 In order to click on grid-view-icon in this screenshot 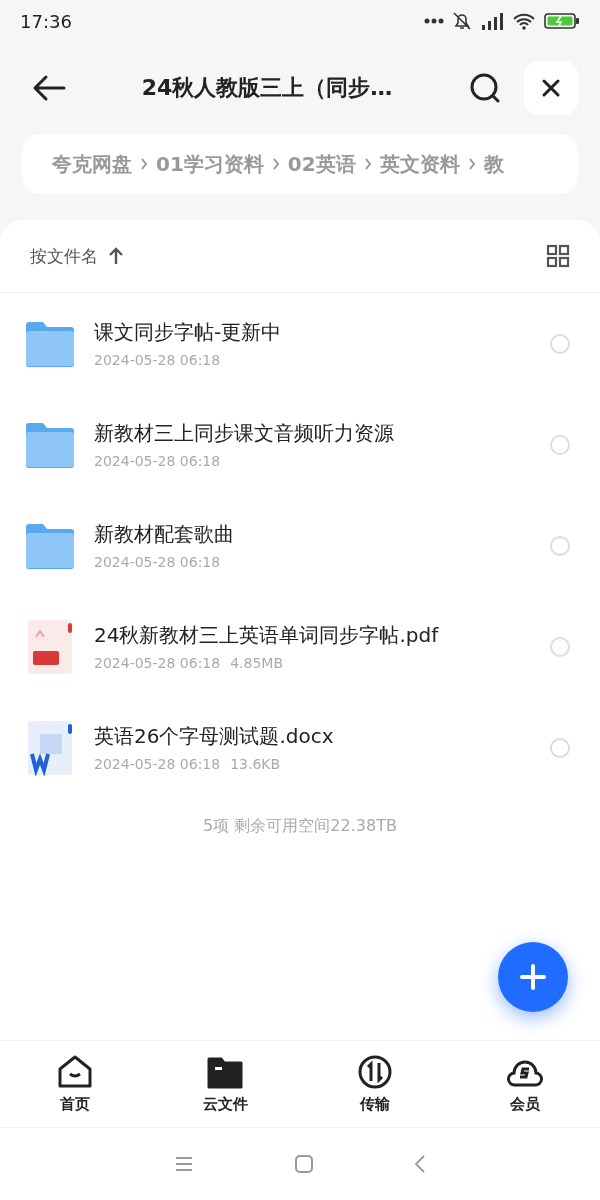, I will do `click(558, 256)`.